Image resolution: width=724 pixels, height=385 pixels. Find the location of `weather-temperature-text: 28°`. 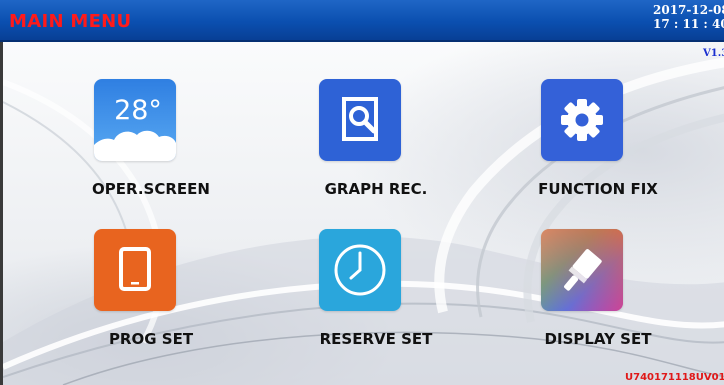

weather-temperature-text: 28° is located at coordinates (138, 110).